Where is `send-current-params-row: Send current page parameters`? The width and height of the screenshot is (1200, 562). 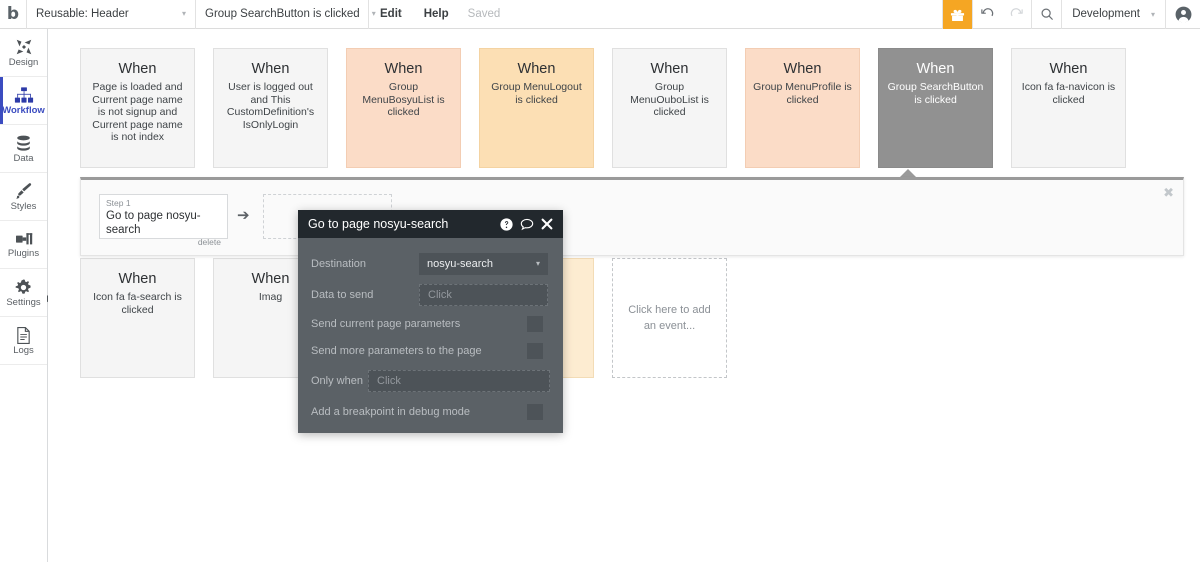 send-current-params-row: Send current page parameters is located at coordinates (430, 323).